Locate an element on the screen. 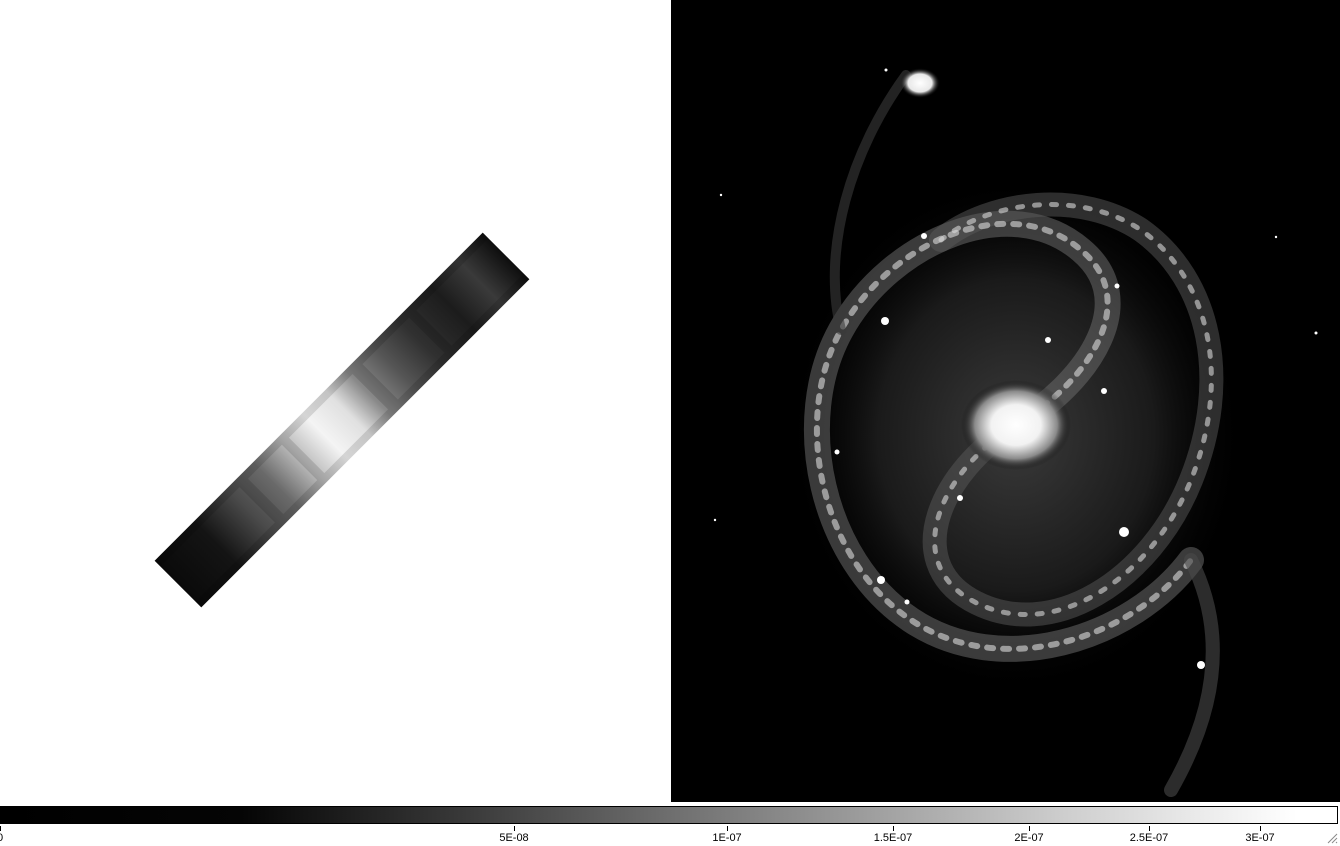 Image resolution: width=1340 pixels, height=846 pixels. slit-image is located at coordinates (342, 420).